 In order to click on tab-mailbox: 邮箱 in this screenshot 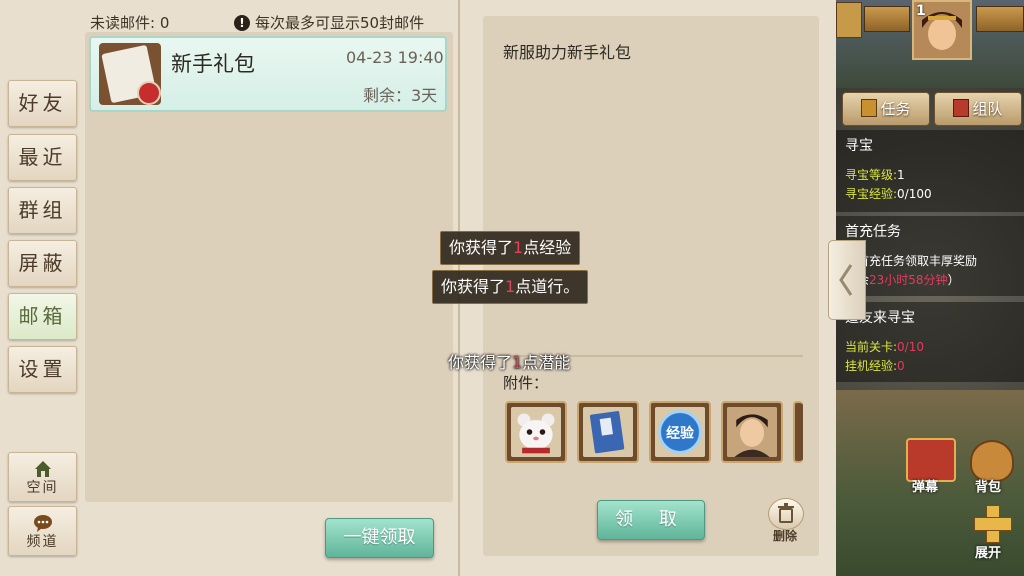, I will do `click(42, 316)`.